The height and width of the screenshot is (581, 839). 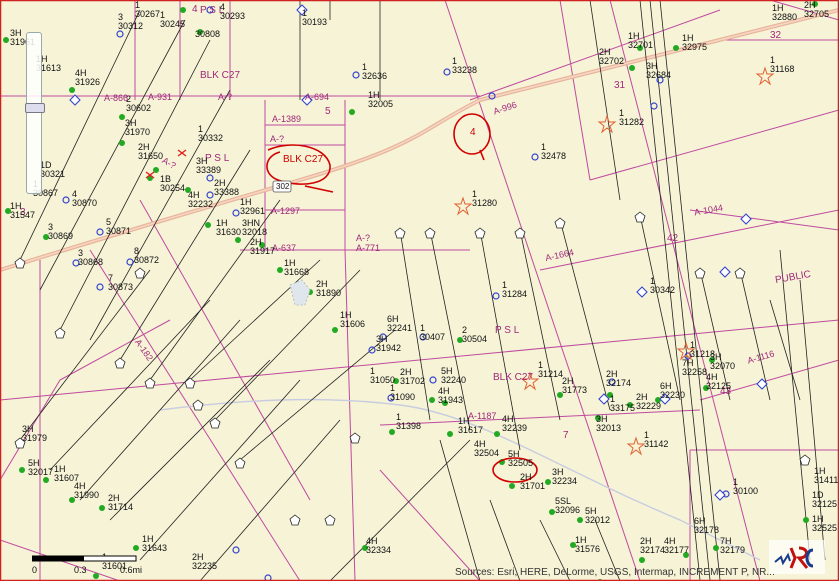 I want to click on well-api-label: 32684, so click(x=658, y=75).